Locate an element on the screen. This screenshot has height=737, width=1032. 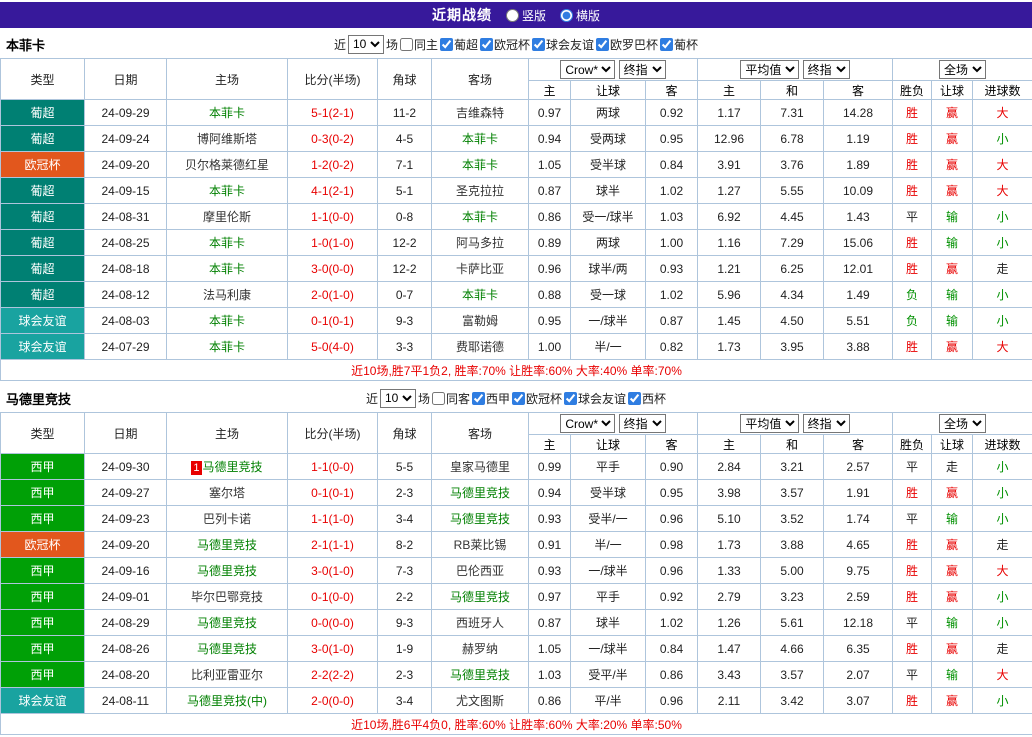
score: 0-1(0-0) is located at coordinates (332, 596).